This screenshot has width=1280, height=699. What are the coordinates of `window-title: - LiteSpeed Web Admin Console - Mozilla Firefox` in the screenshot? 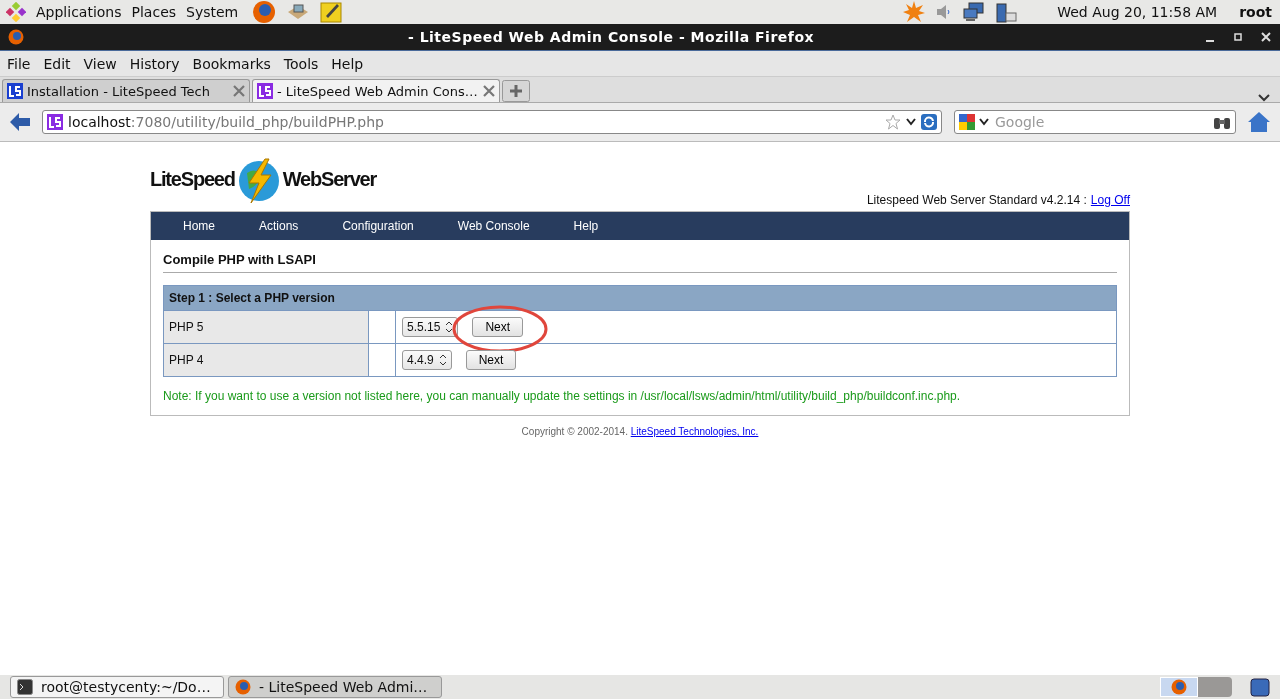 It's located at (611, 37).